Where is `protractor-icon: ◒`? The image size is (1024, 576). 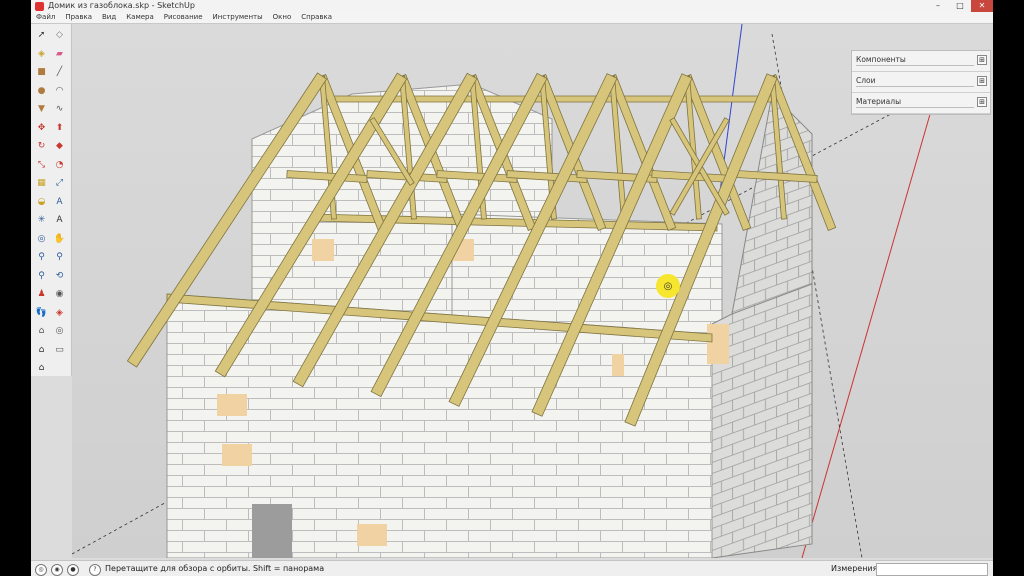 protractor-icon: ◒ is located at coordinates (41, 202).